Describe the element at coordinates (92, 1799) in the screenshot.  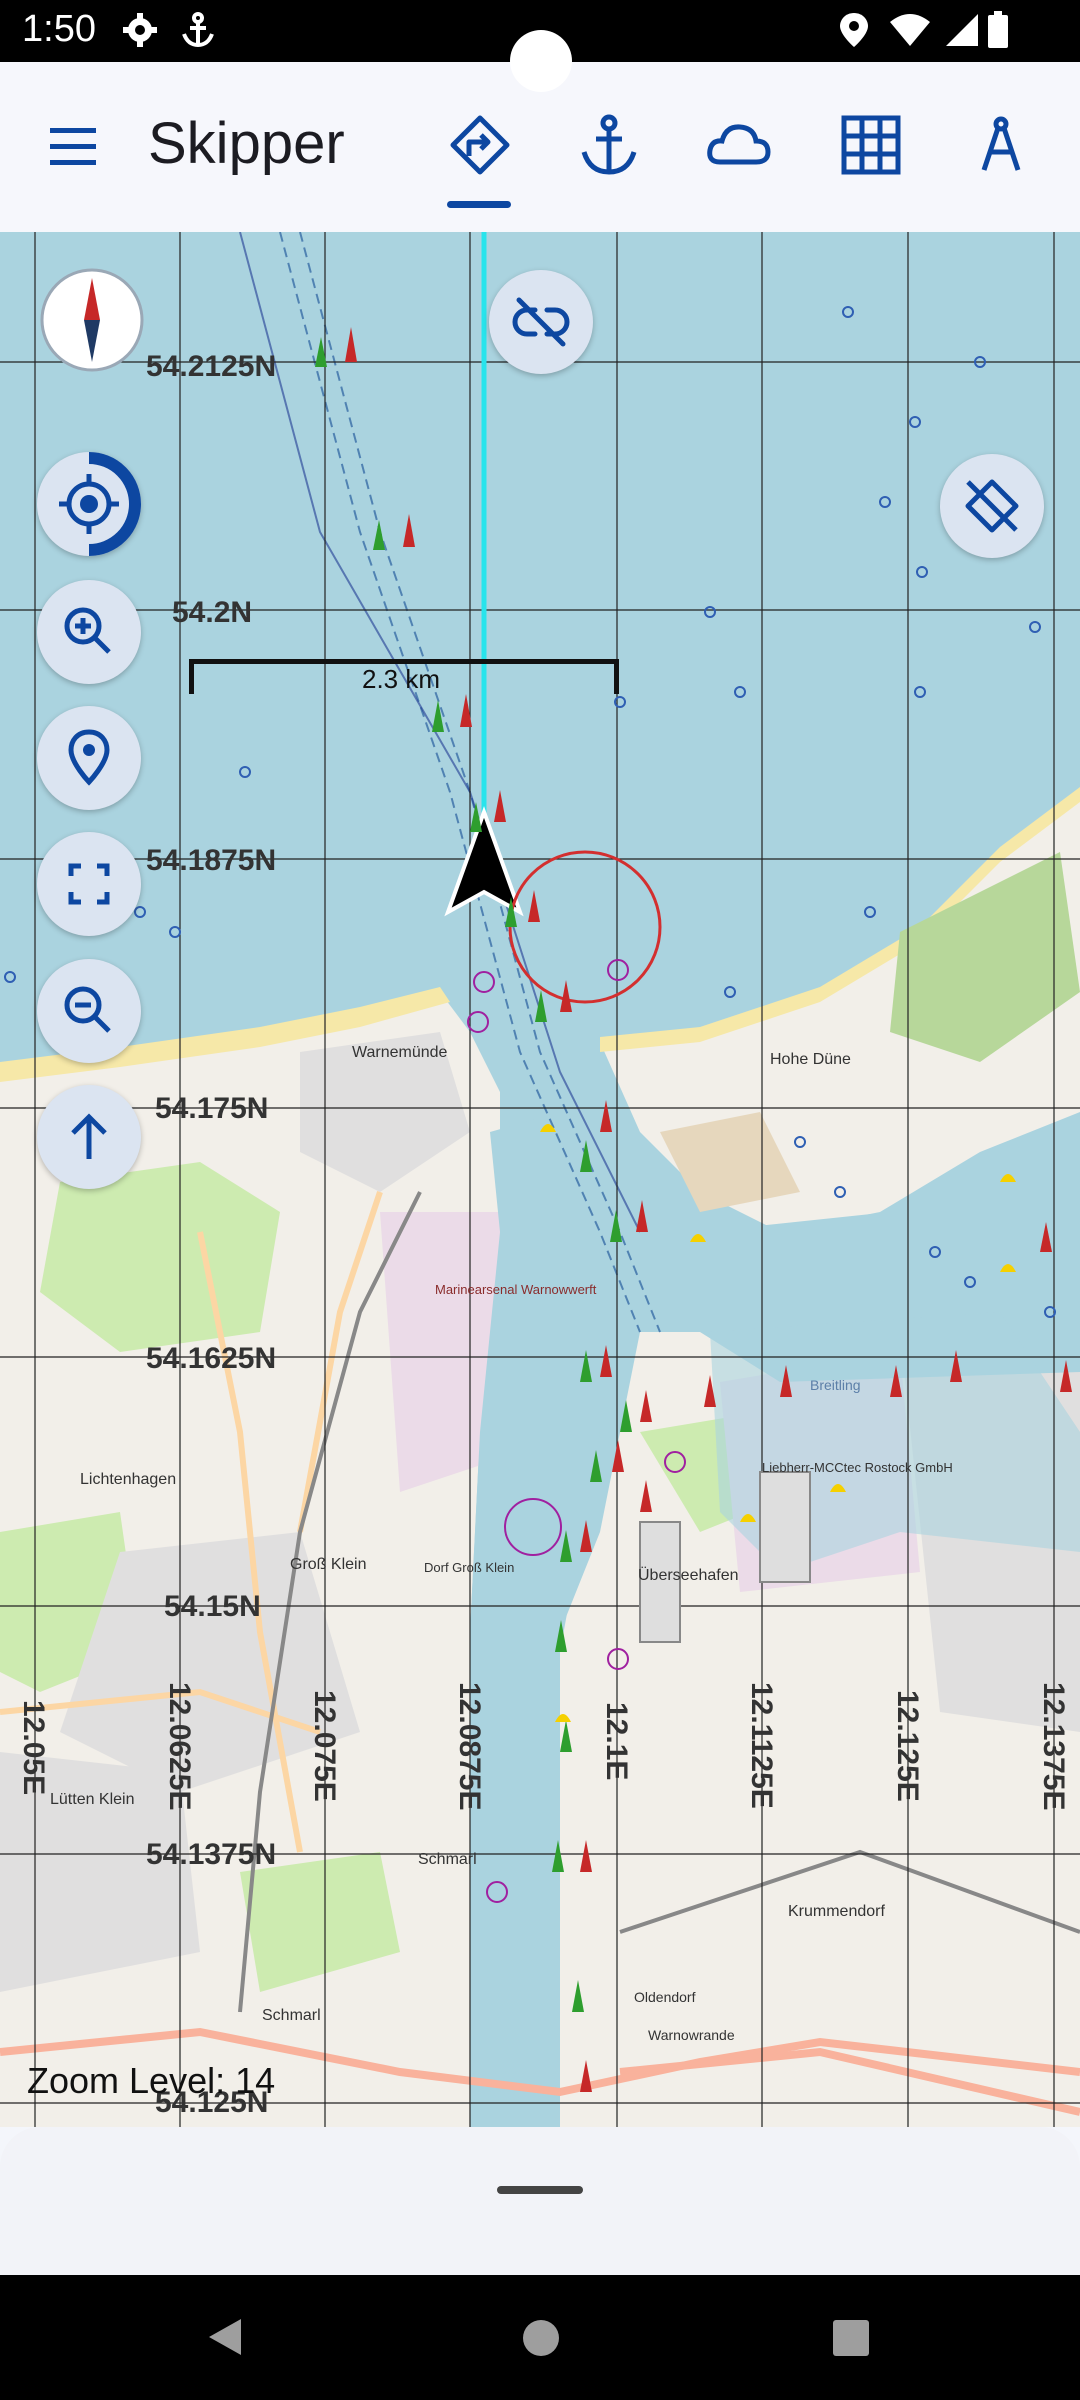
I see `place-label: Lütten Klein` at that location.